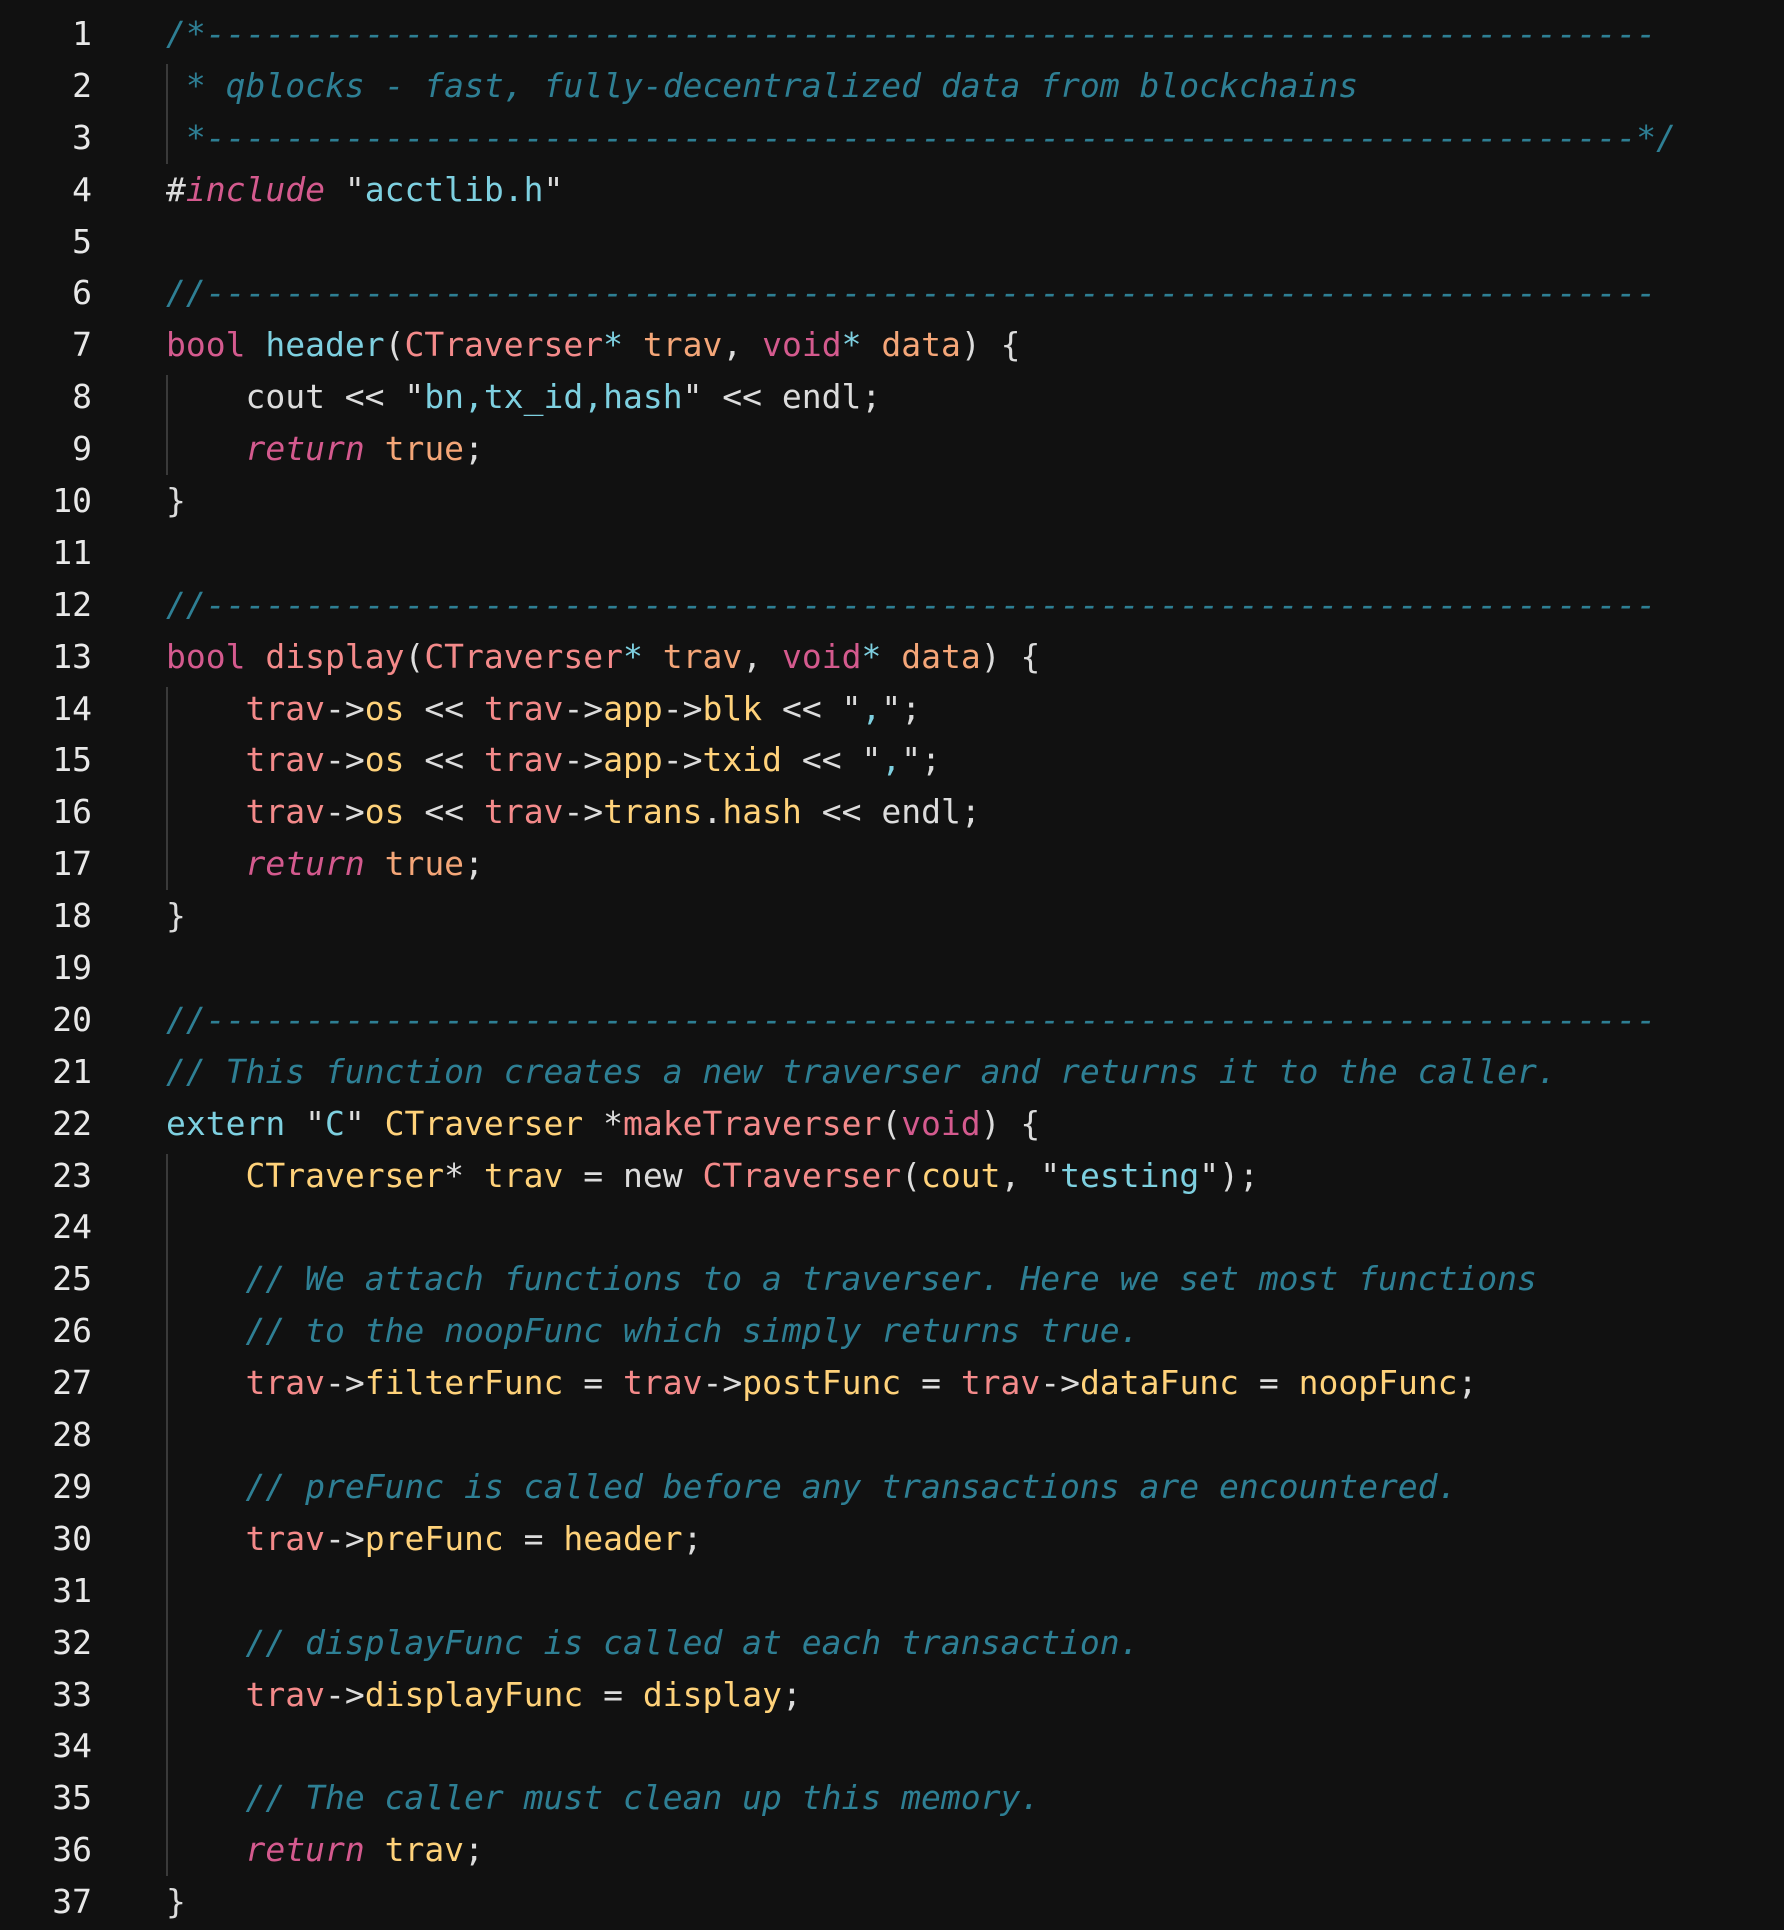 Image resolution: width=1784 pixels, height=1930 pixels. What do you see at coordinates (72, 812) in the screenshot?
I see `line-number: 16` at bounding box center [72, 812].